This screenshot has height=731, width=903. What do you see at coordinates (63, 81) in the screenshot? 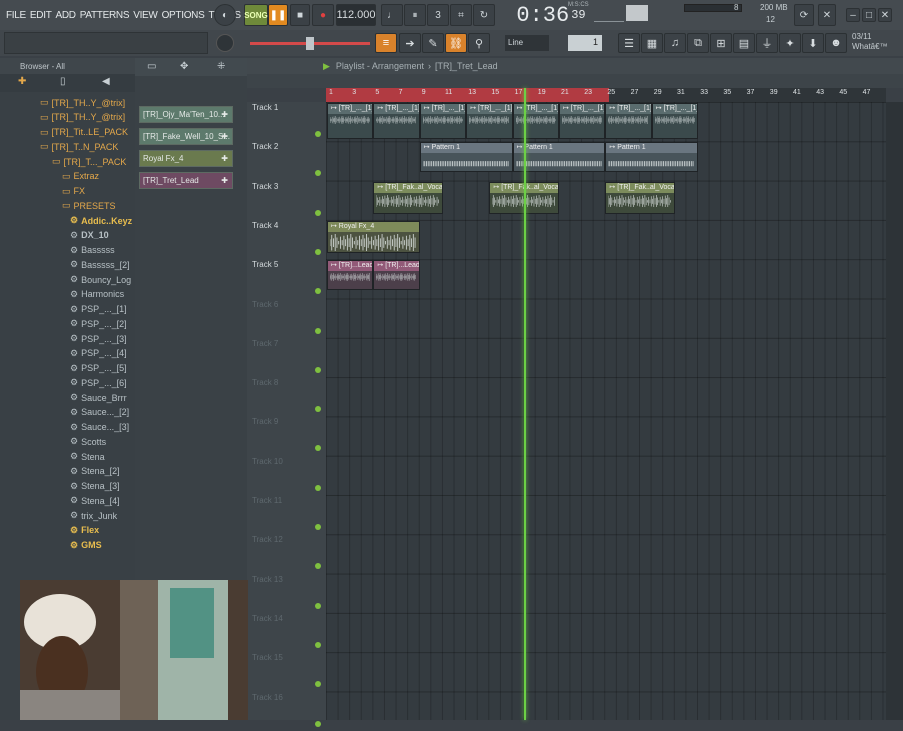
I see `browser-file-icon: ▯` at bounding box center [63, 81].